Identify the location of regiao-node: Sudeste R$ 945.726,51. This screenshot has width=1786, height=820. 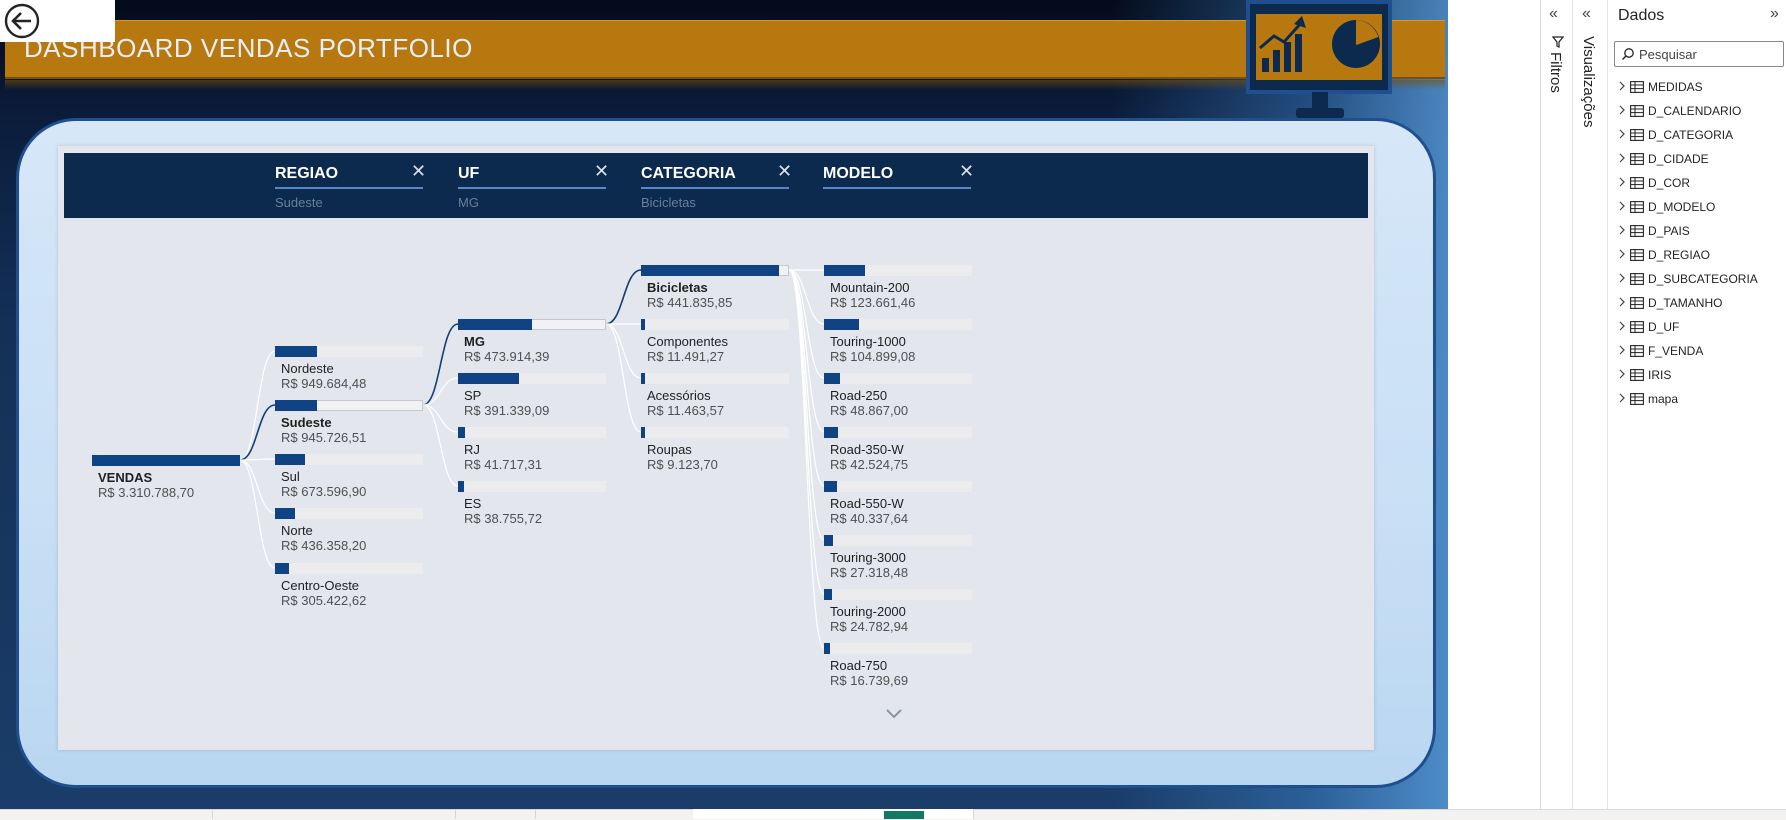
(349, 424).